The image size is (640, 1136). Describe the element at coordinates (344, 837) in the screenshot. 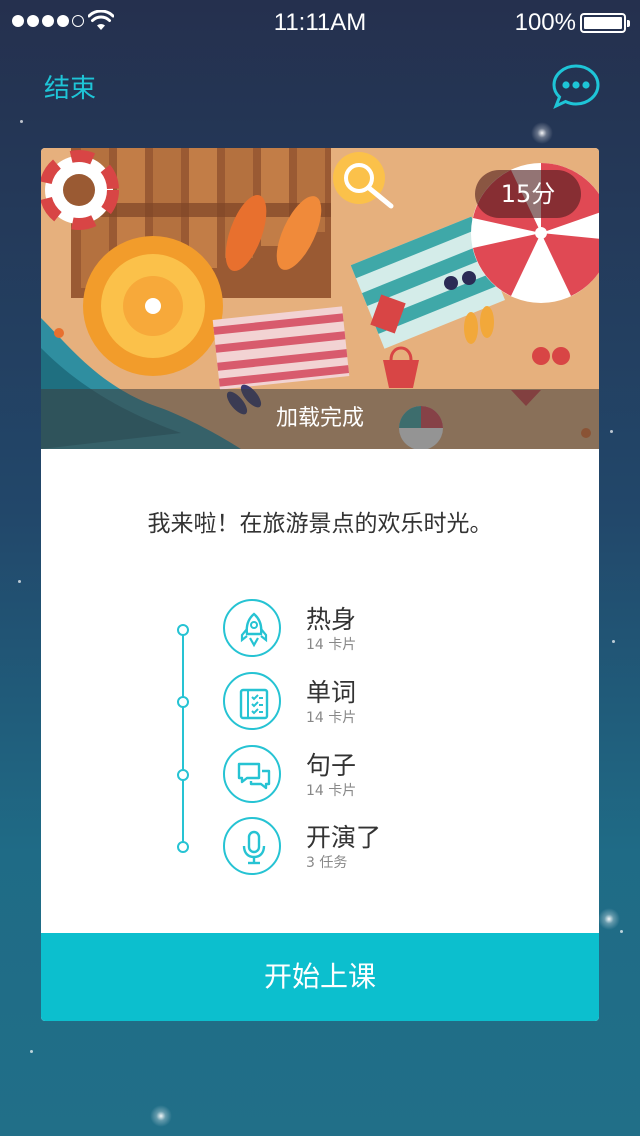

I see `step-title: 开演了` at that location.